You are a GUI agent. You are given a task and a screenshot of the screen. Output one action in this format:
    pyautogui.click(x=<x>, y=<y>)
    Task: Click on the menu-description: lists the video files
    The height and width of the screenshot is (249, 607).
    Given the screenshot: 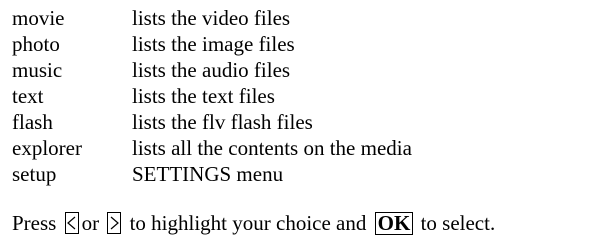 What is the action you would take?
    pyautogui.click(x=211, y=18)
    